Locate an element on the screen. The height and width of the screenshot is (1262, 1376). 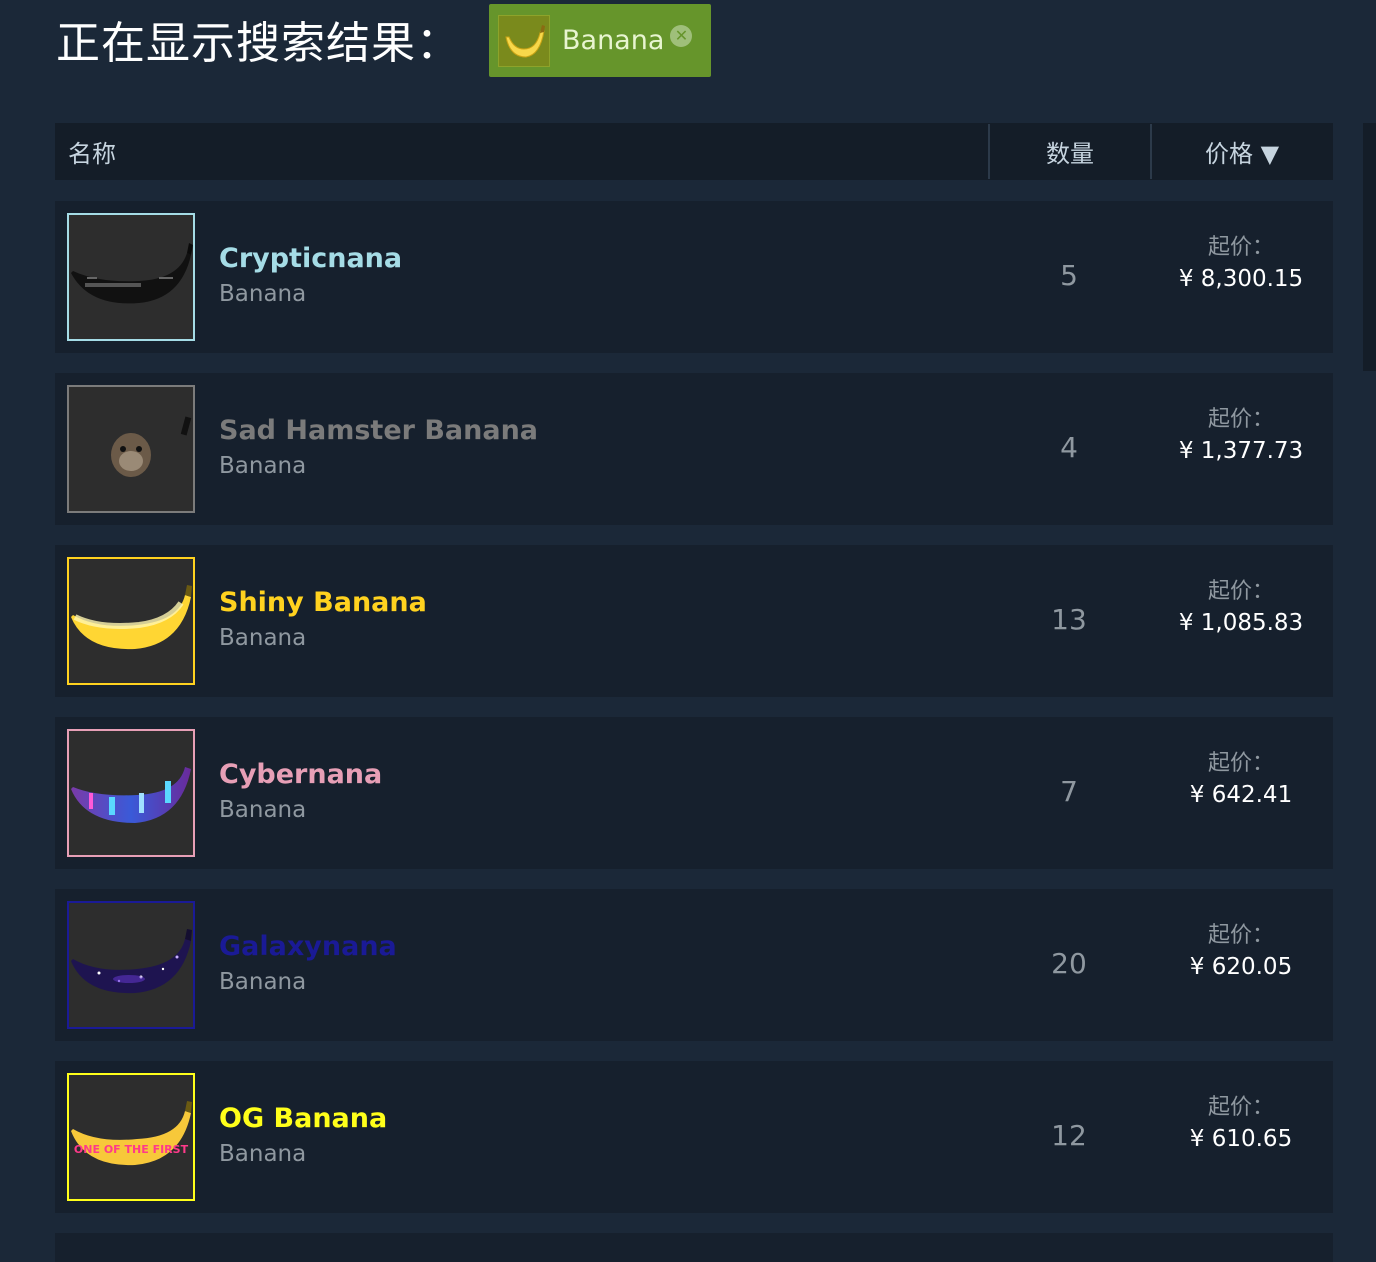
item-name: Cybernana is located at coordinates (300, 774).